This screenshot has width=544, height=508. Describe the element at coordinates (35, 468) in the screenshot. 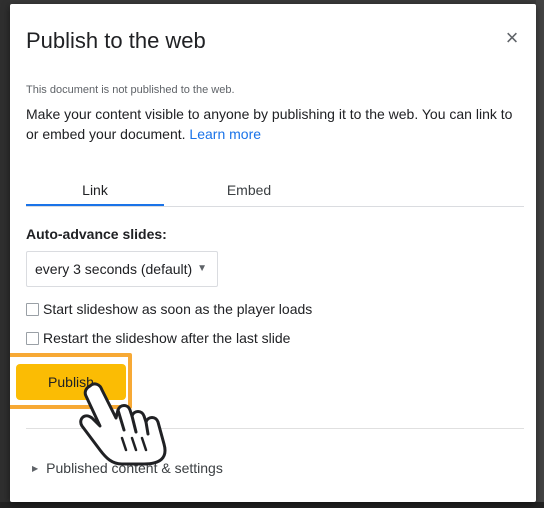

I see `expand-triangle-icon: ▶` at that location.